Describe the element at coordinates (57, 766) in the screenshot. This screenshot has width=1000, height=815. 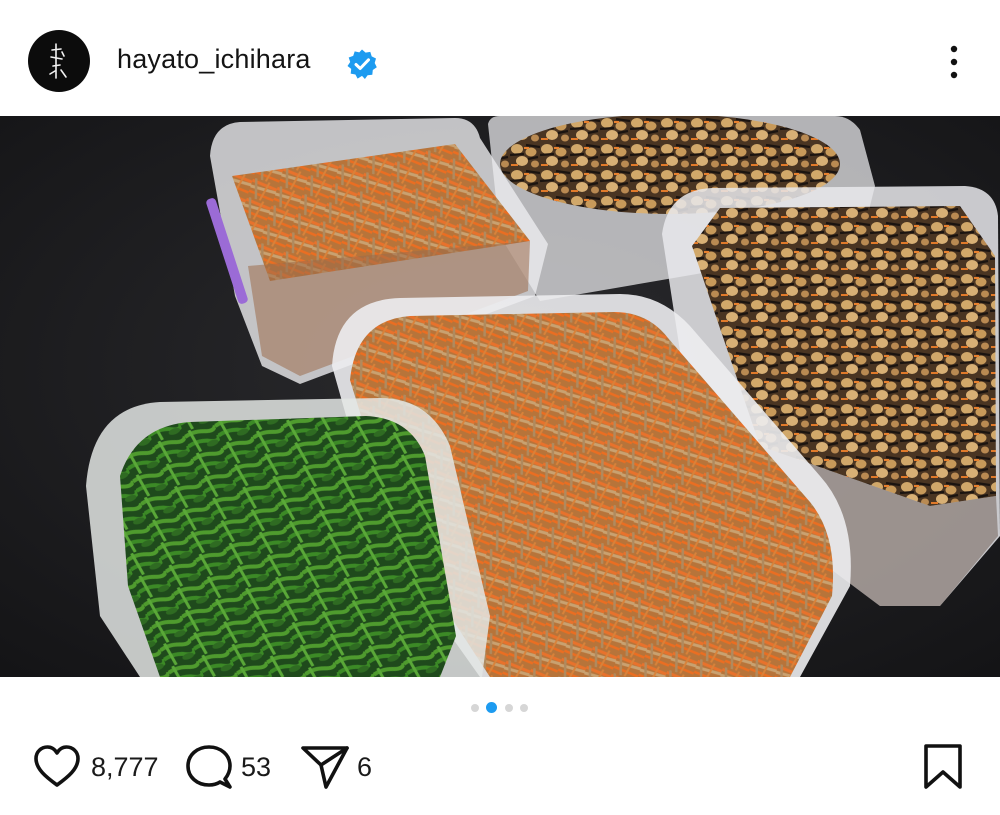
I see `heart-icon` at that location.